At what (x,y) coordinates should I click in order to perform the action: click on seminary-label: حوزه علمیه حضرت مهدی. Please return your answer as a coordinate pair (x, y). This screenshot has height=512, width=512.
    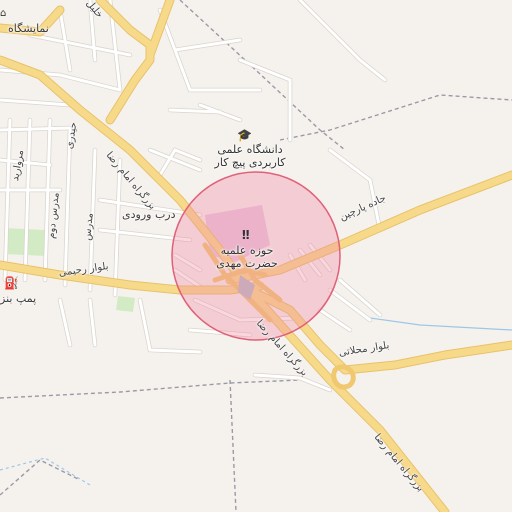
    Looking at the image, I should click on (247, 257).